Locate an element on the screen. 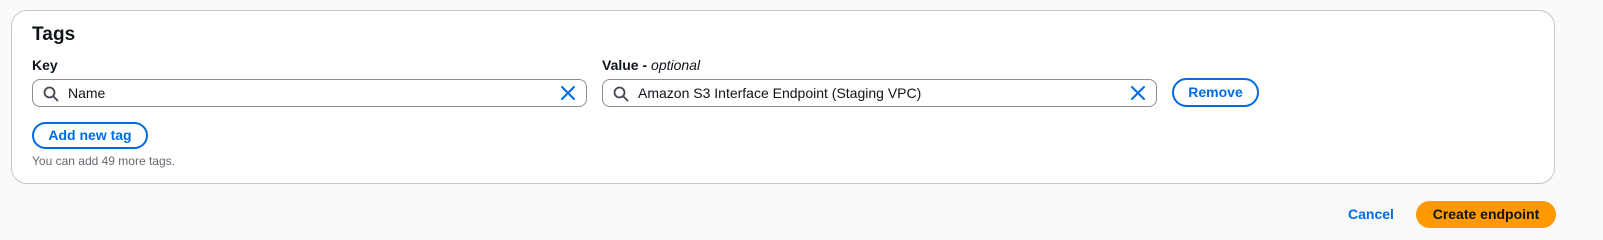 The width and height of the screenshot is (1603, 240). value-label: Value - optional is located at coordinates (651, 65).